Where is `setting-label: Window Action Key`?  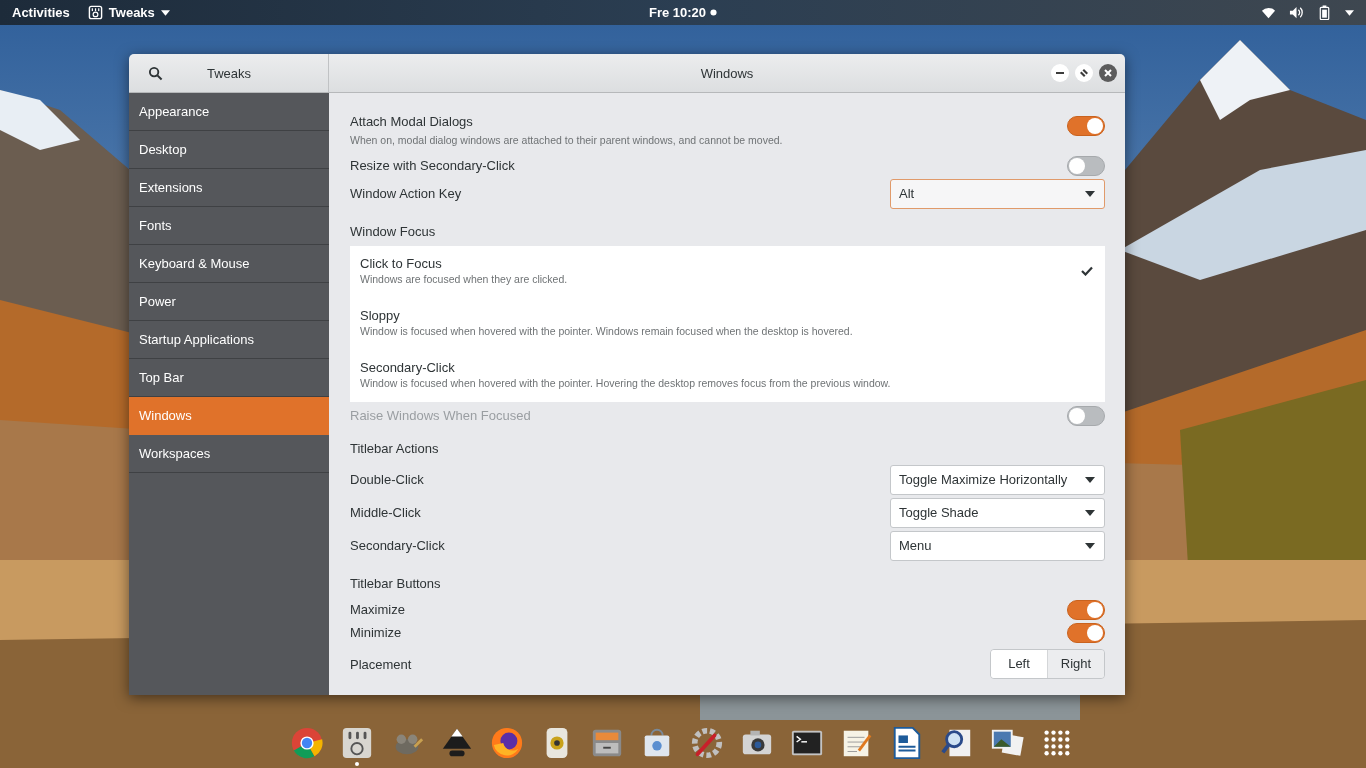
setting-label: Window Action Key is located at coordinates (406, 193).